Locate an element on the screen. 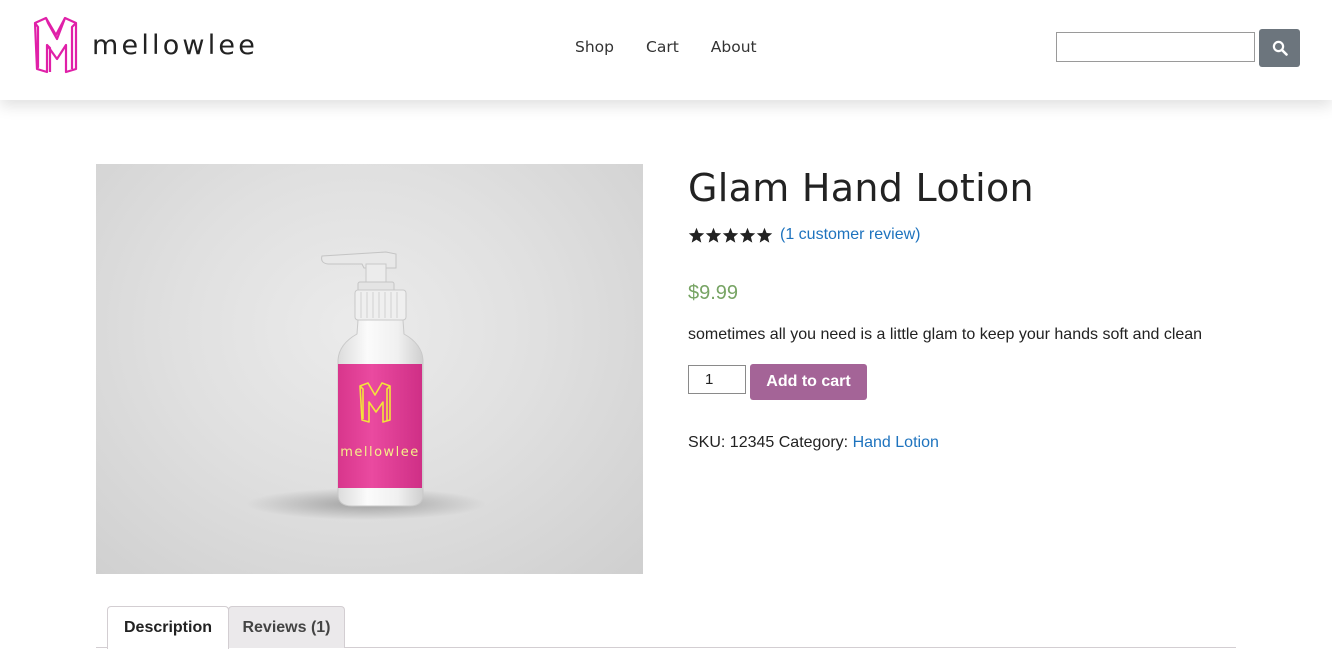 This screenshot has height=665, width=1332. category-label: Category: is located at coordinates (813, 442).